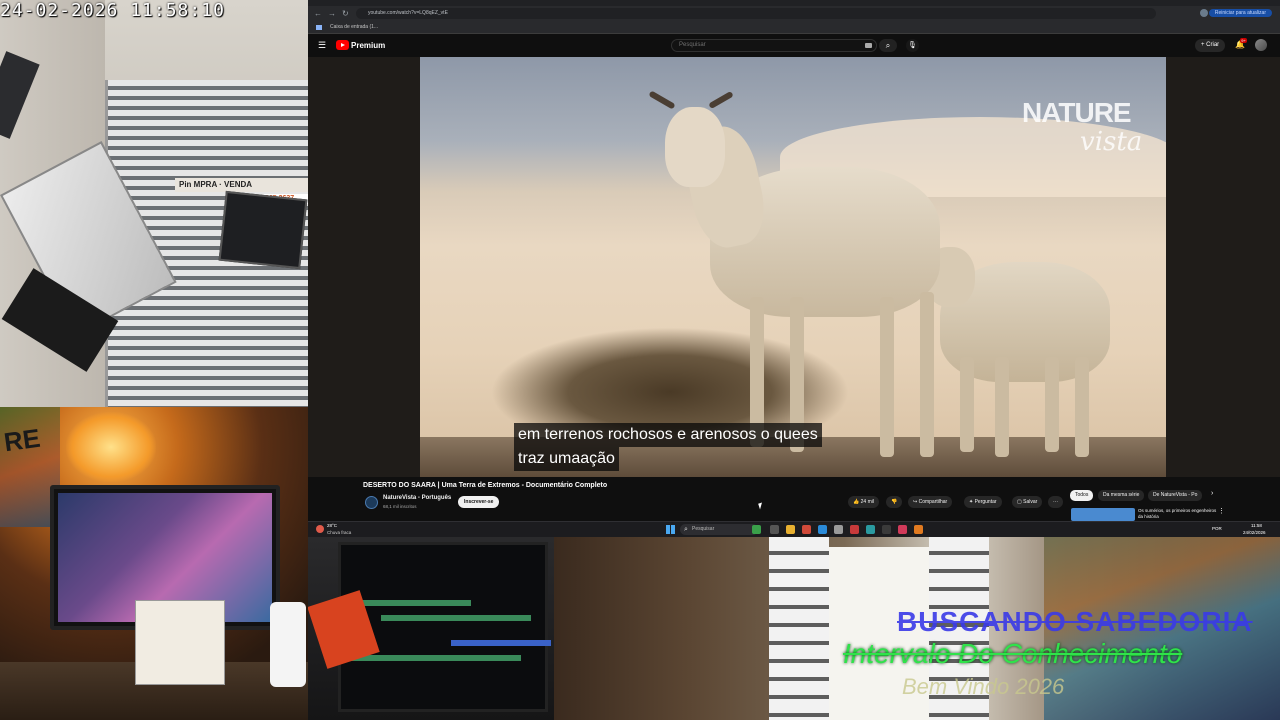 The width and height of the screenshot is (1280, 720). Describe the element at coordinates (1121, 495) in the screenshot. I see `chip-same-series: Da mesma série` at that location.